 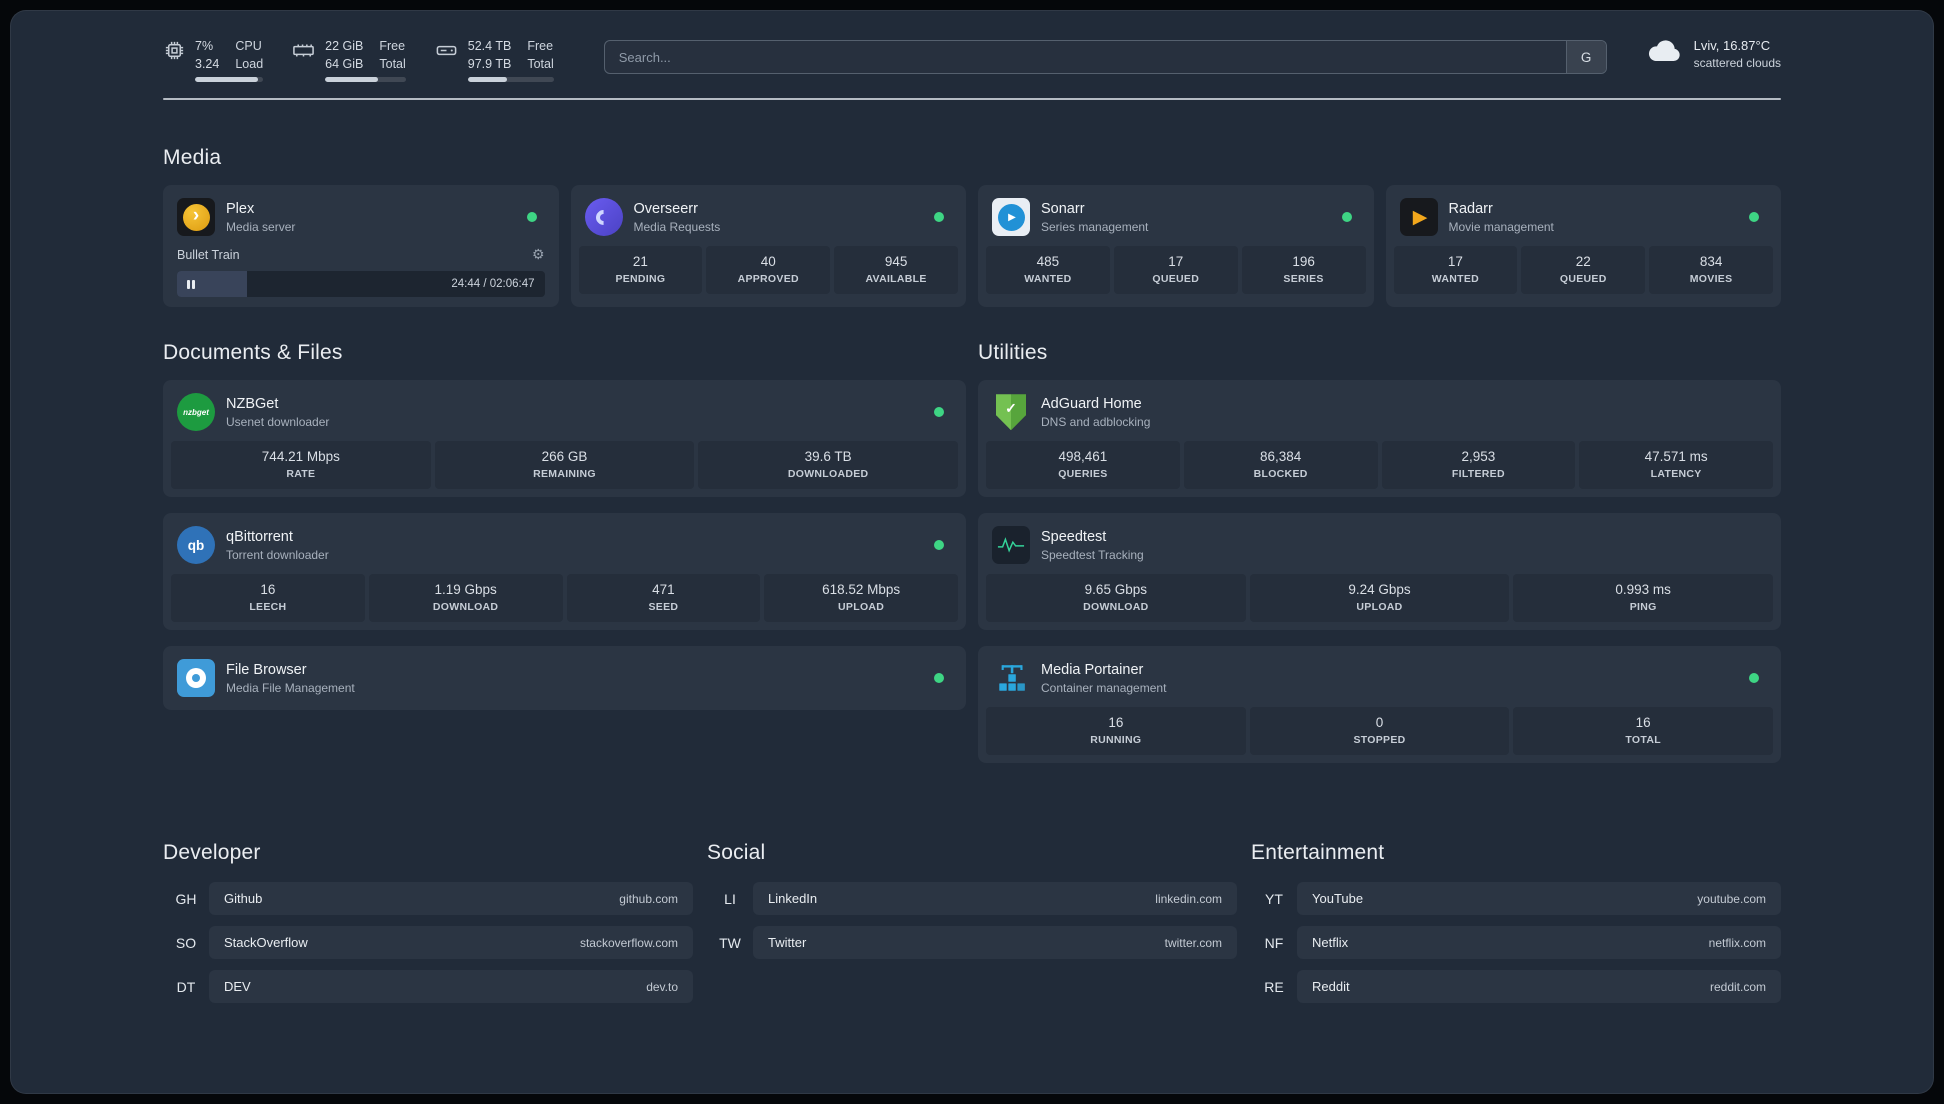 I want to click on stat-value: 47.571 ms, so click(x=1676, y=457).